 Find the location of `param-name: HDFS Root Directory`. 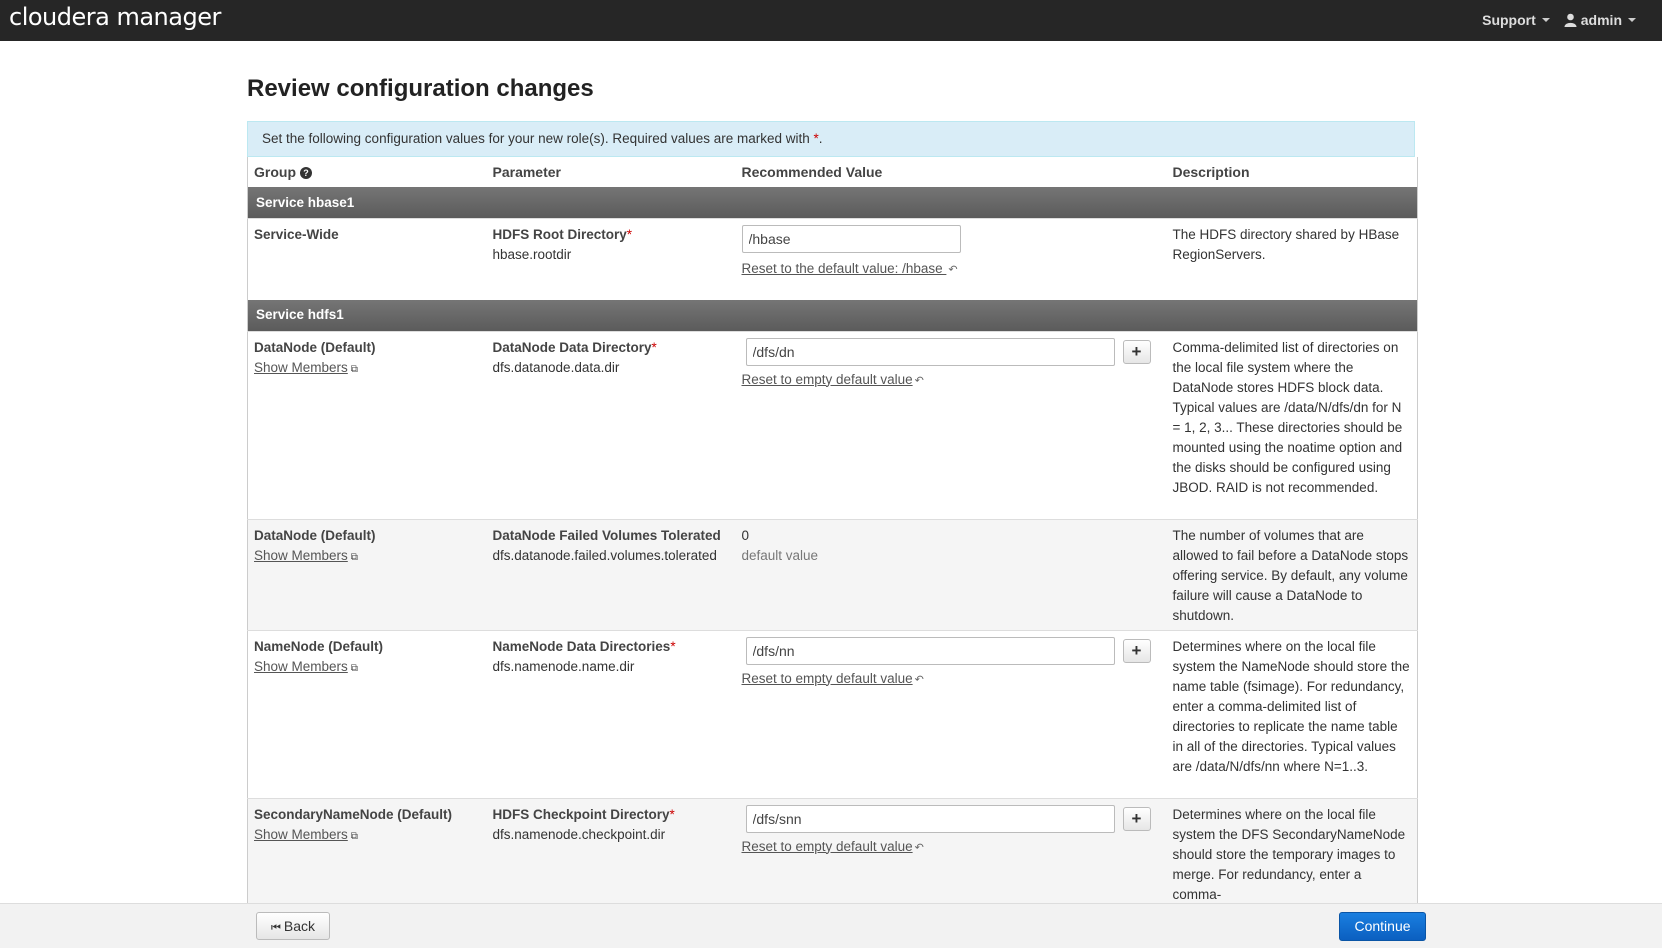

param-name: HDFS Root Directory is located at coordinates (559, 234).